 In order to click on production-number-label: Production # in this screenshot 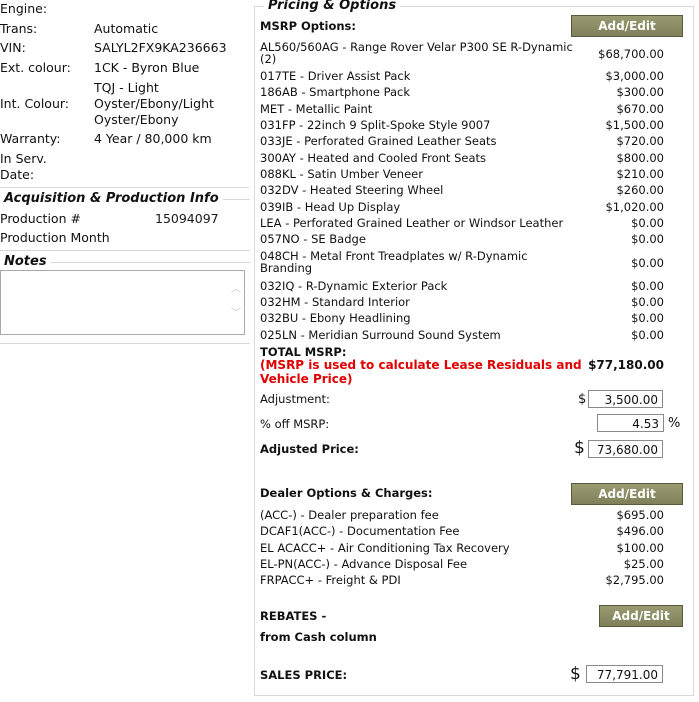, I will do `click(40, 218)`.